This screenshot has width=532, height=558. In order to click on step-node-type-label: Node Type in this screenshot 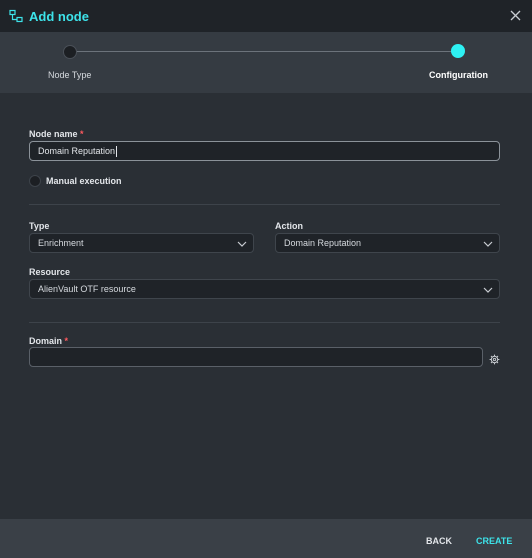, I will do `click(70, 75)`.